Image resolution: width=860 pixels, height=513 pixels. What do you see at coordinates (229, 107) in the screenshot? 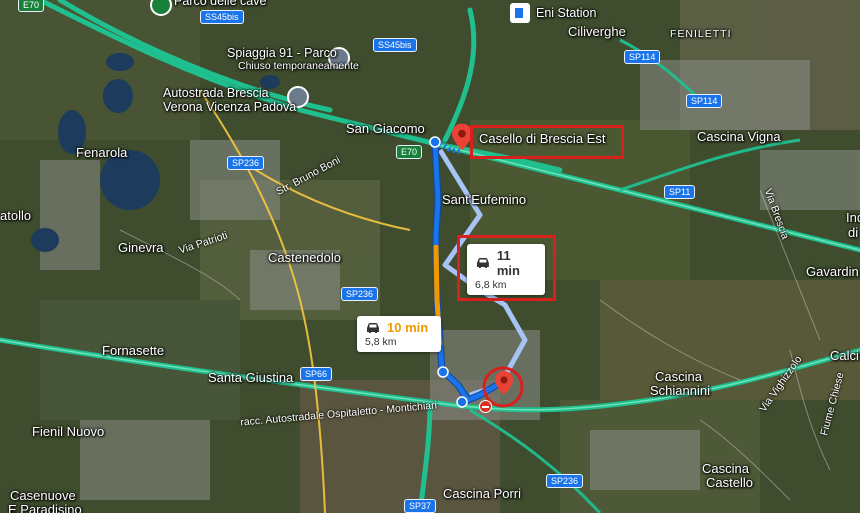
I see `place-label: Verona Vicenza Padova` at bounding box center [229, 107].